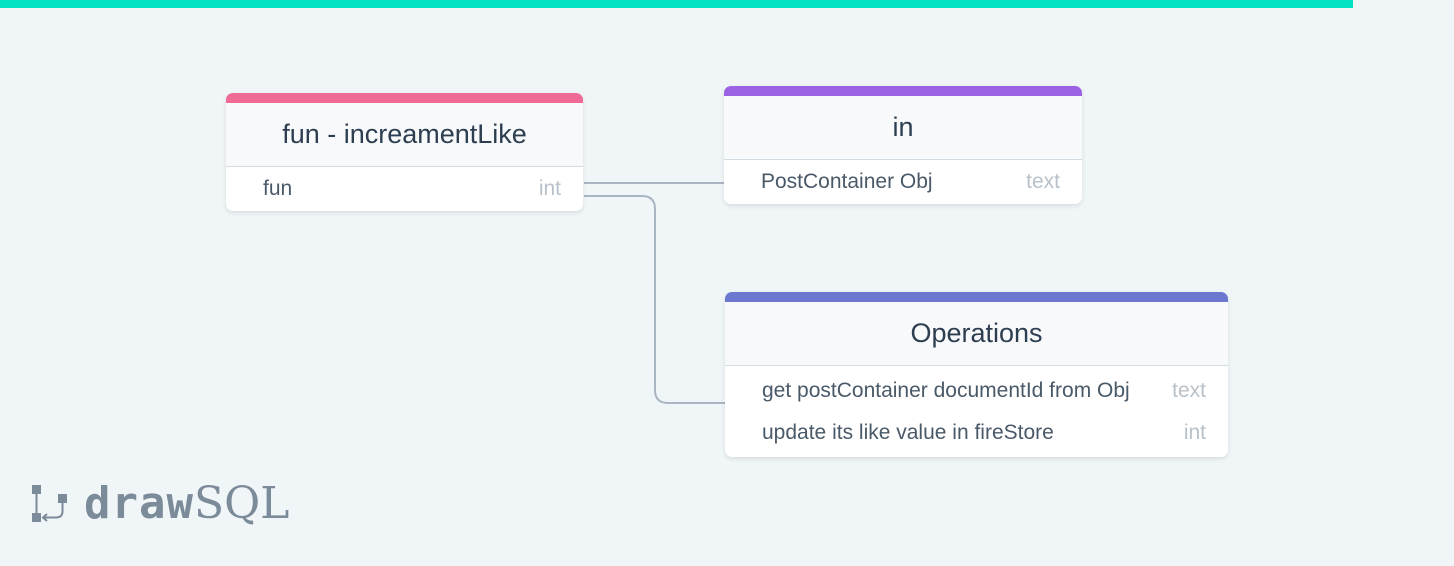  Describe the element at coordinates (946, 390) in the screenshot. I see `column-name: get postContainer documentId from Obj` at that location.